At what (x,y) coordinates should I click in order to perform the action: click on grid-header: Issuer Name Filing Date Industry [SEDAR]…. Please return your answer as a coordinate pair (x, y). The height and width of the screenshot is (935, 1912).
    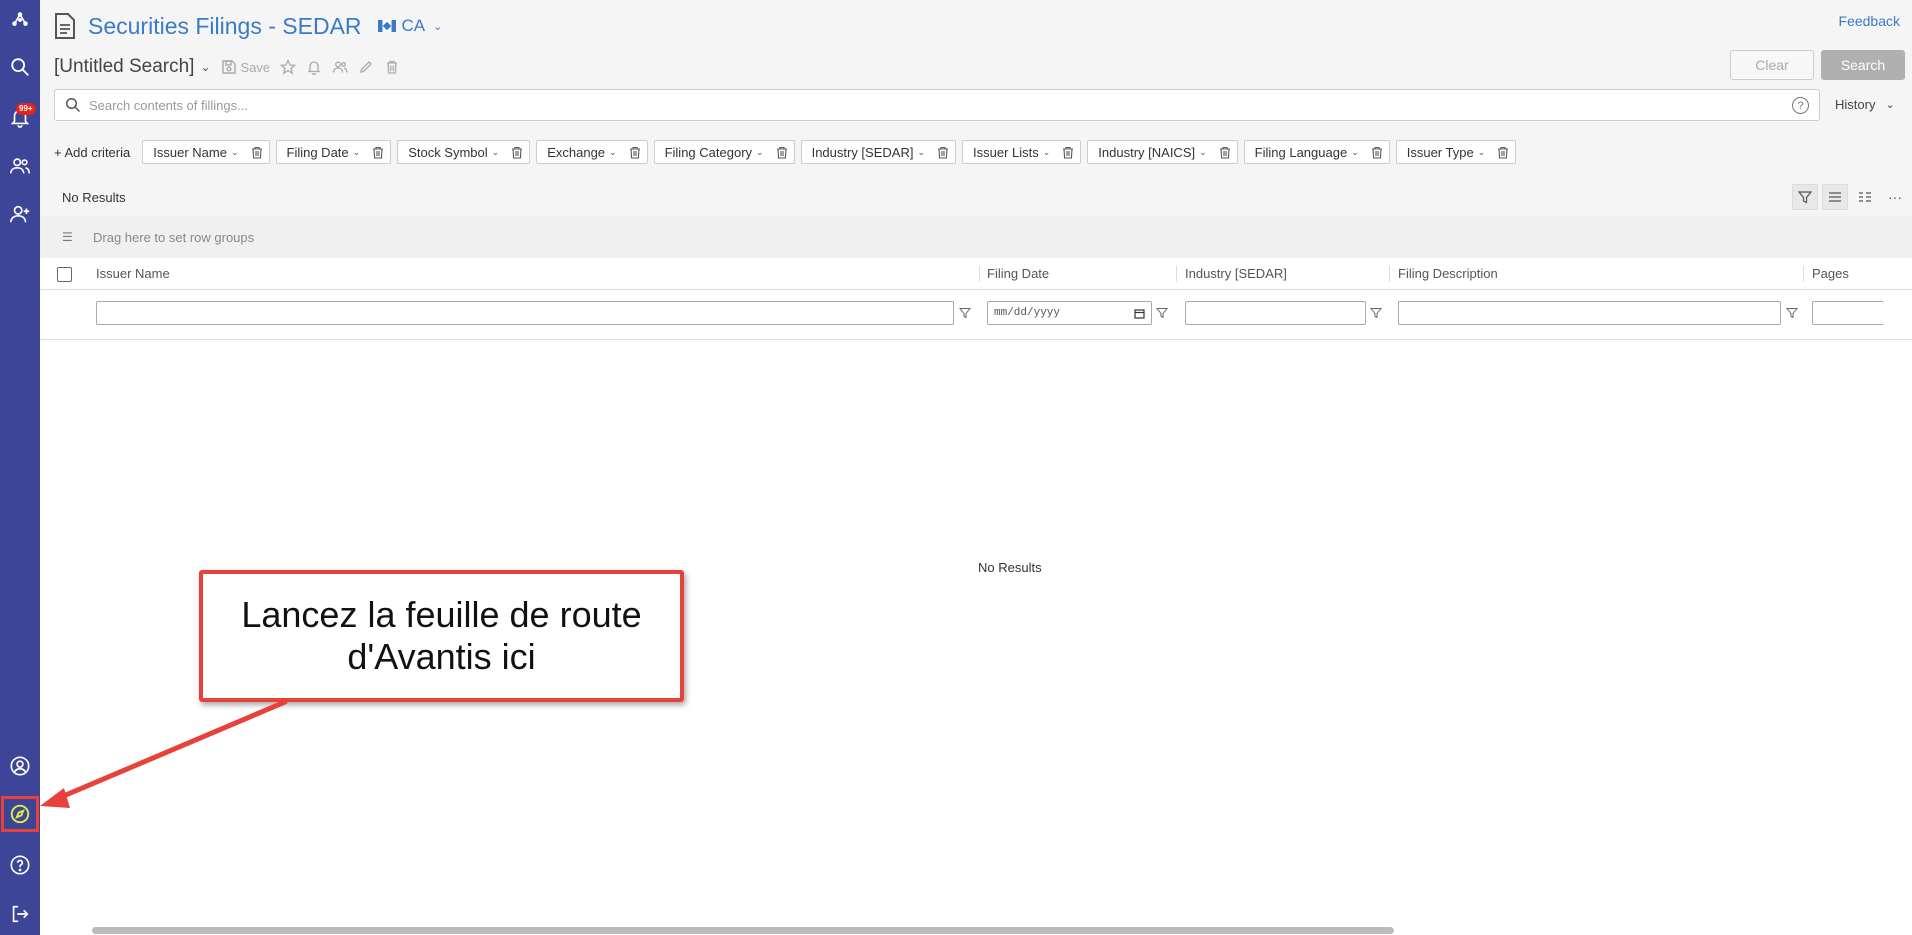
    Looking at the image, I should click on (976, 274).